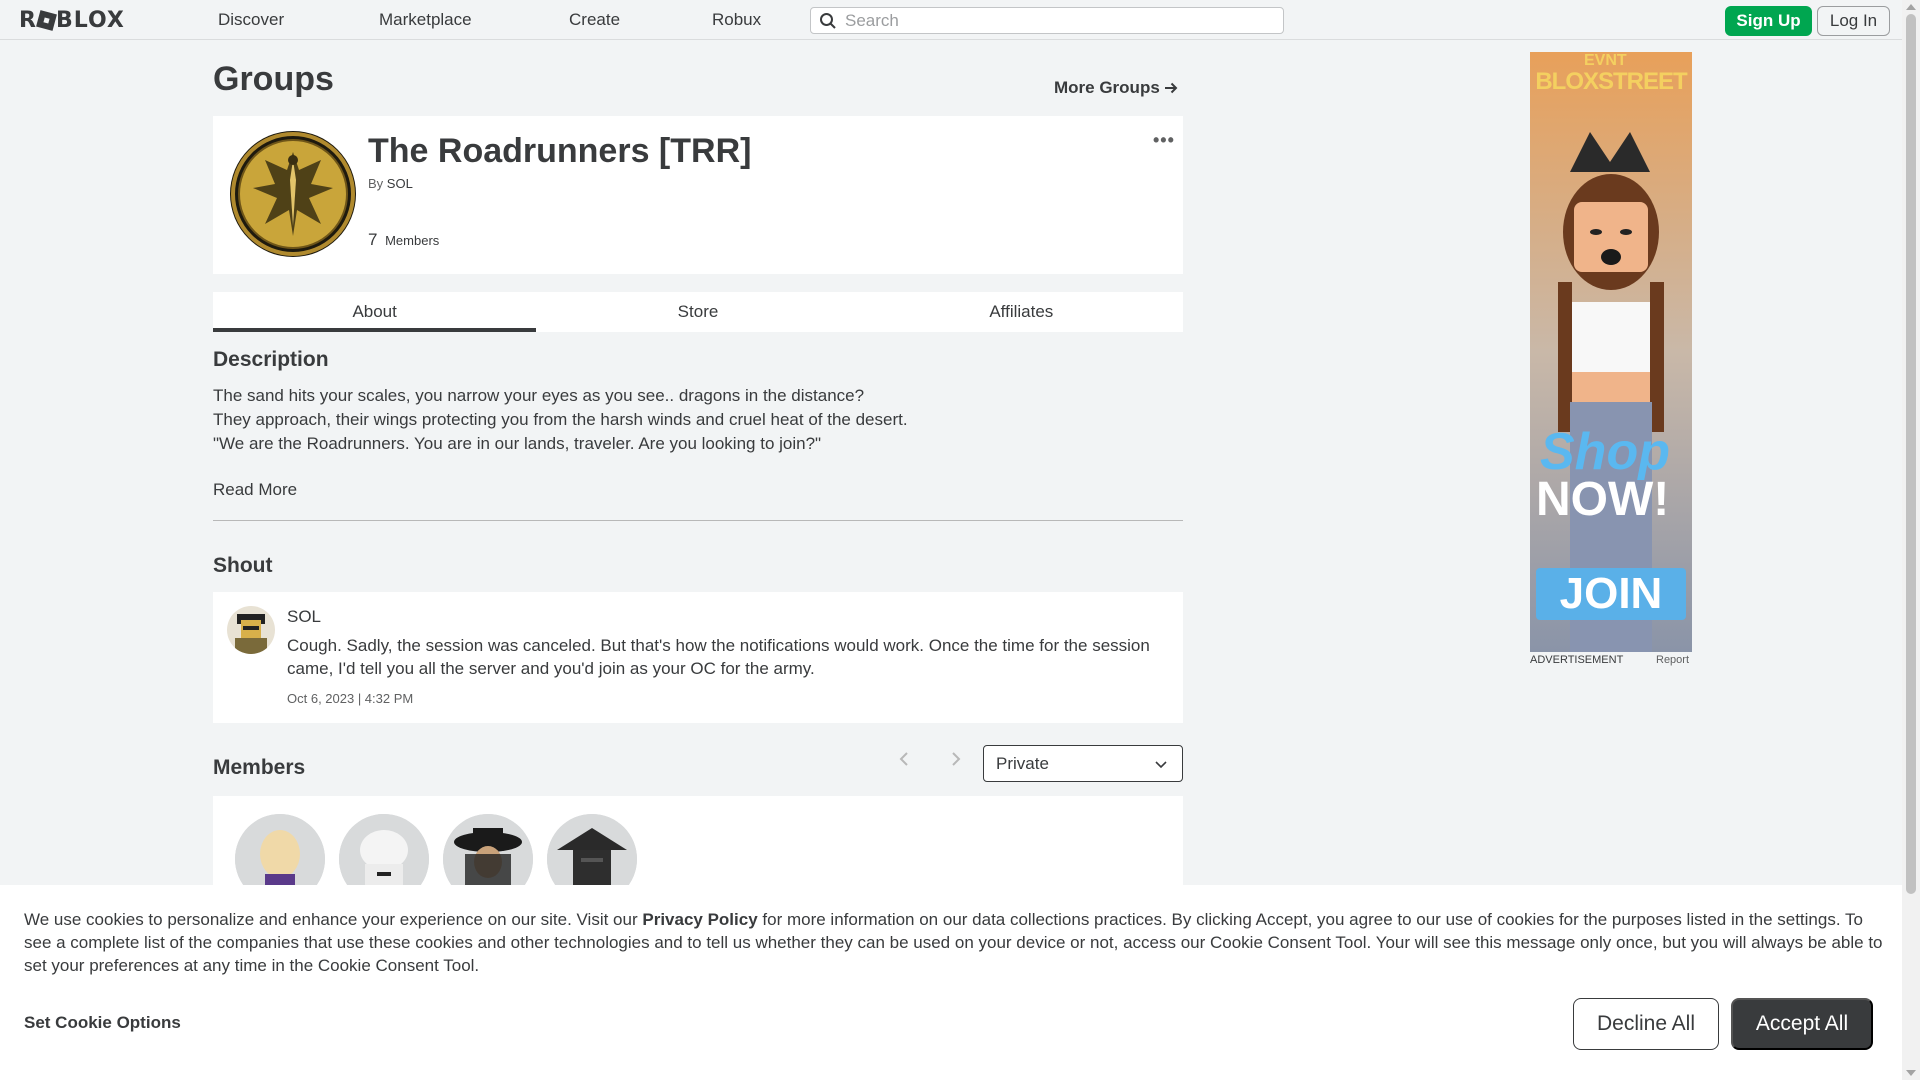 The image size is (1920, 1080). What do you see at coordinates (594, 20) in the screenshot?
I see `nav-create: Create` at bounding box center [594, 20].